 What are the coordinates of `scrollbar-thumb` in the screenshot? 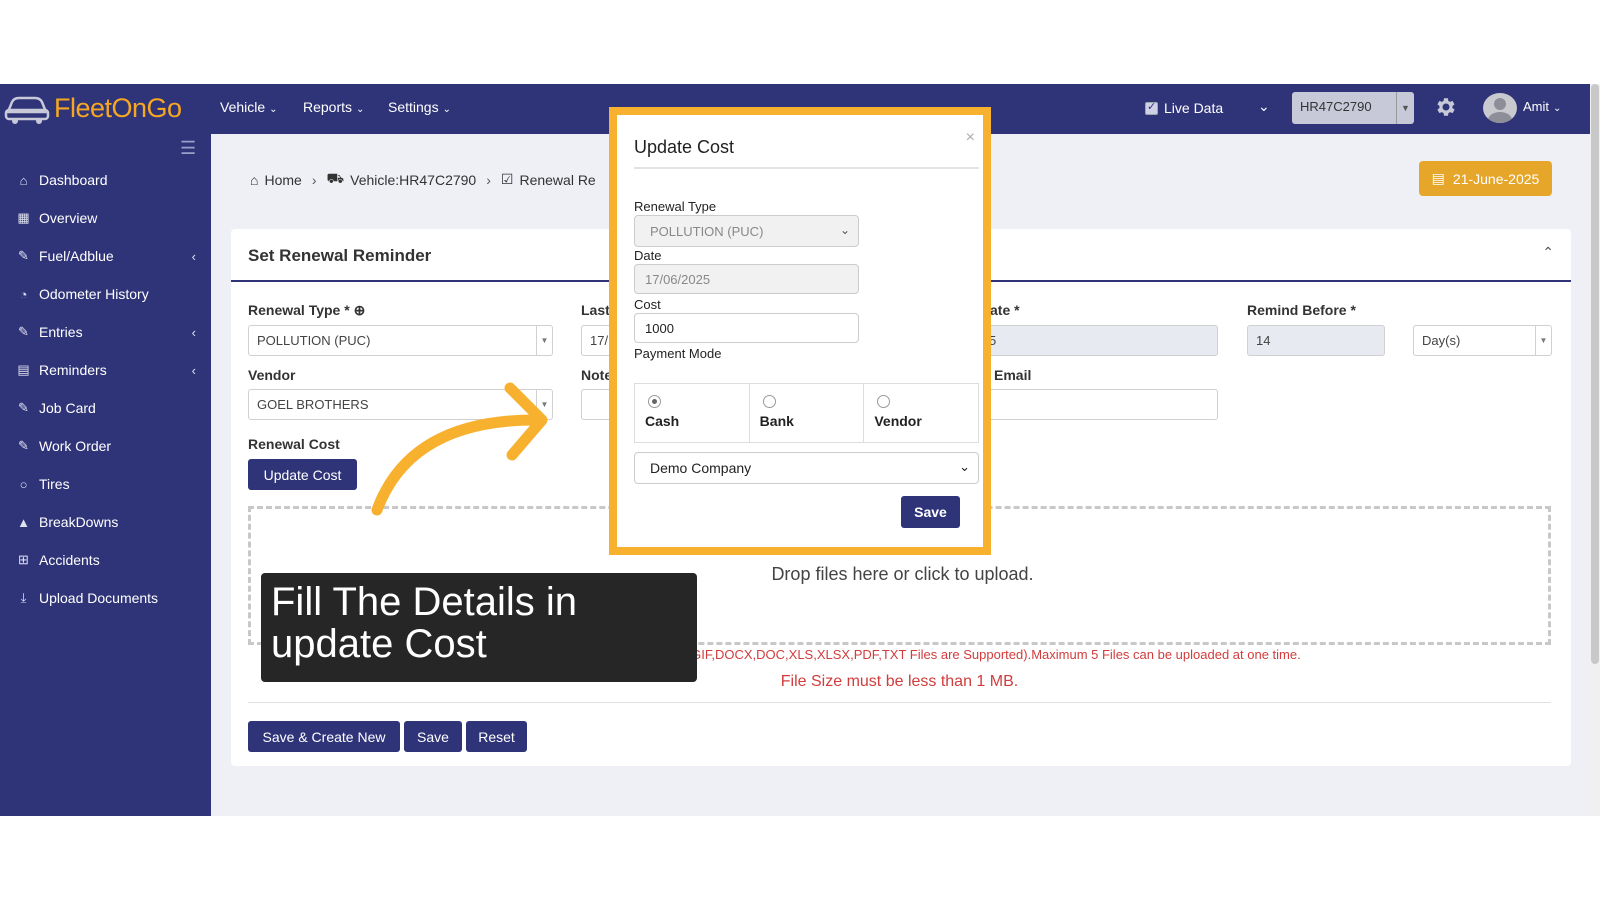 It's located at (1595, 374).